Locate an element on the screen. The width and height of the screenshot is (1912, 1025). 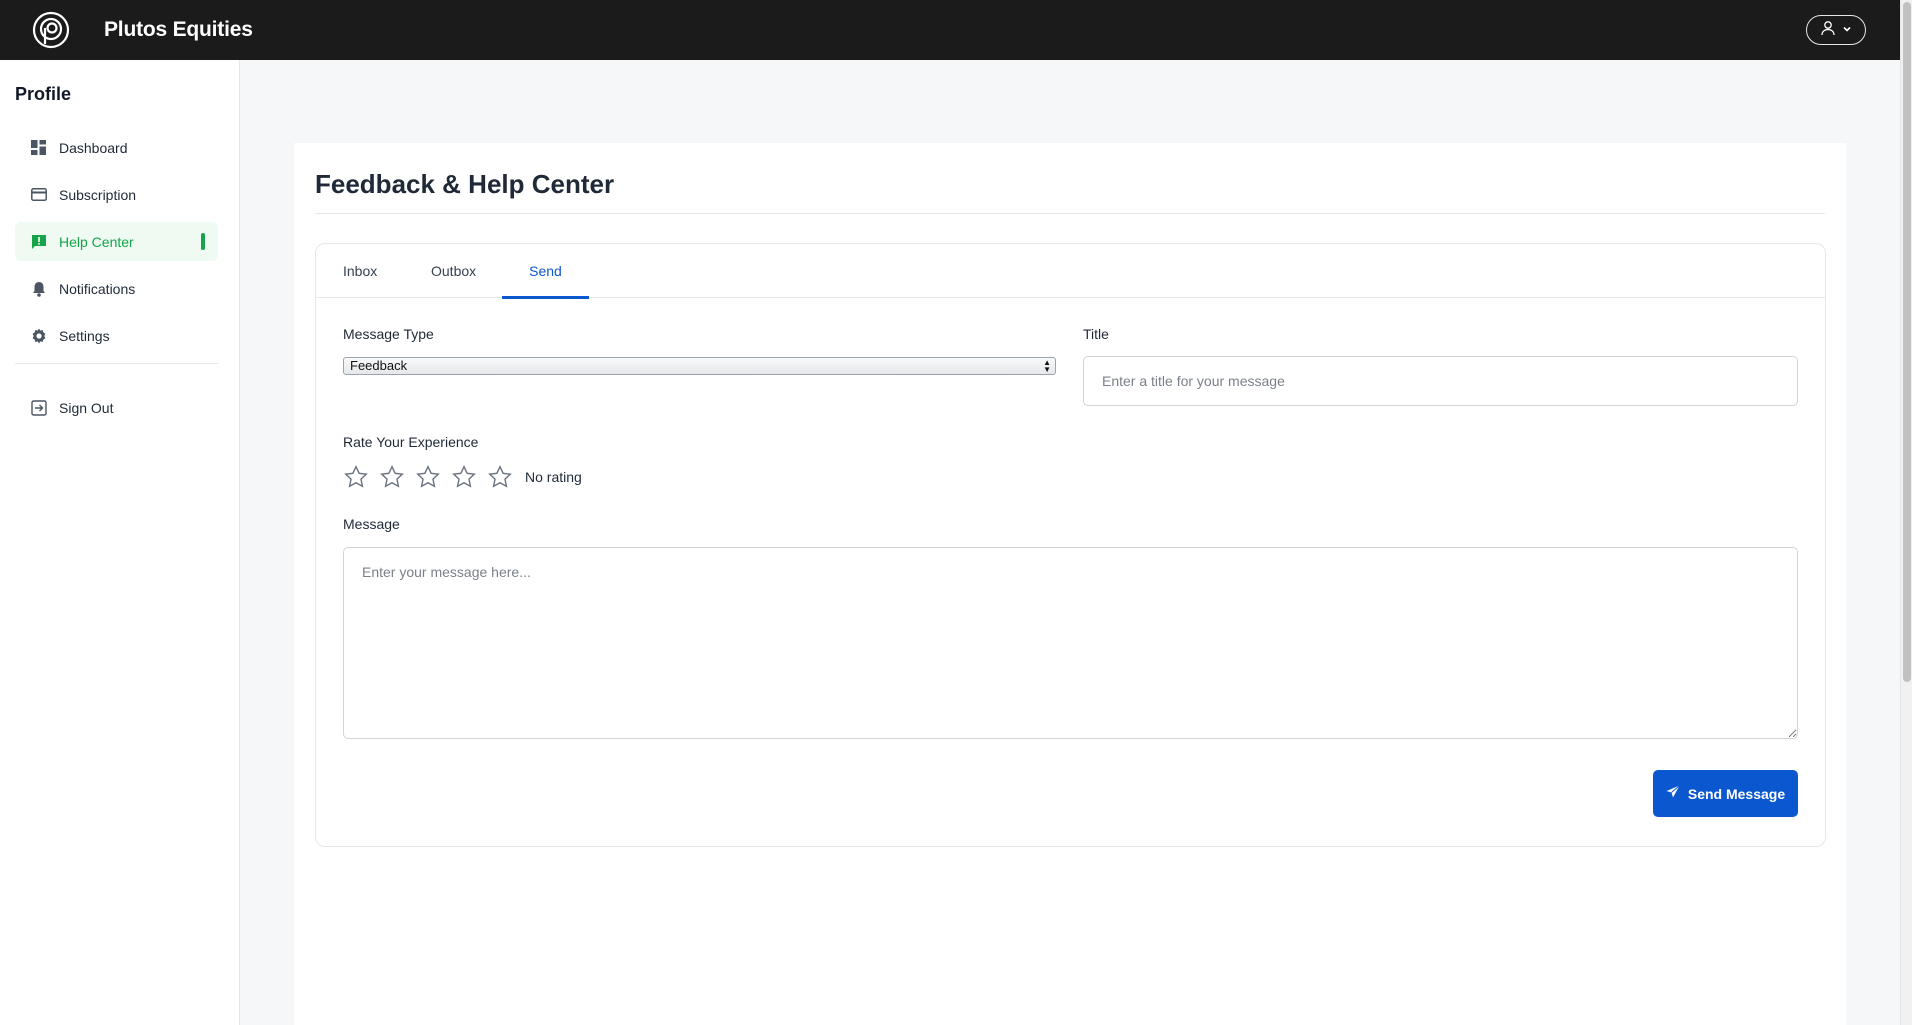
star-rating: No rating is located at coordinates (462, 477).